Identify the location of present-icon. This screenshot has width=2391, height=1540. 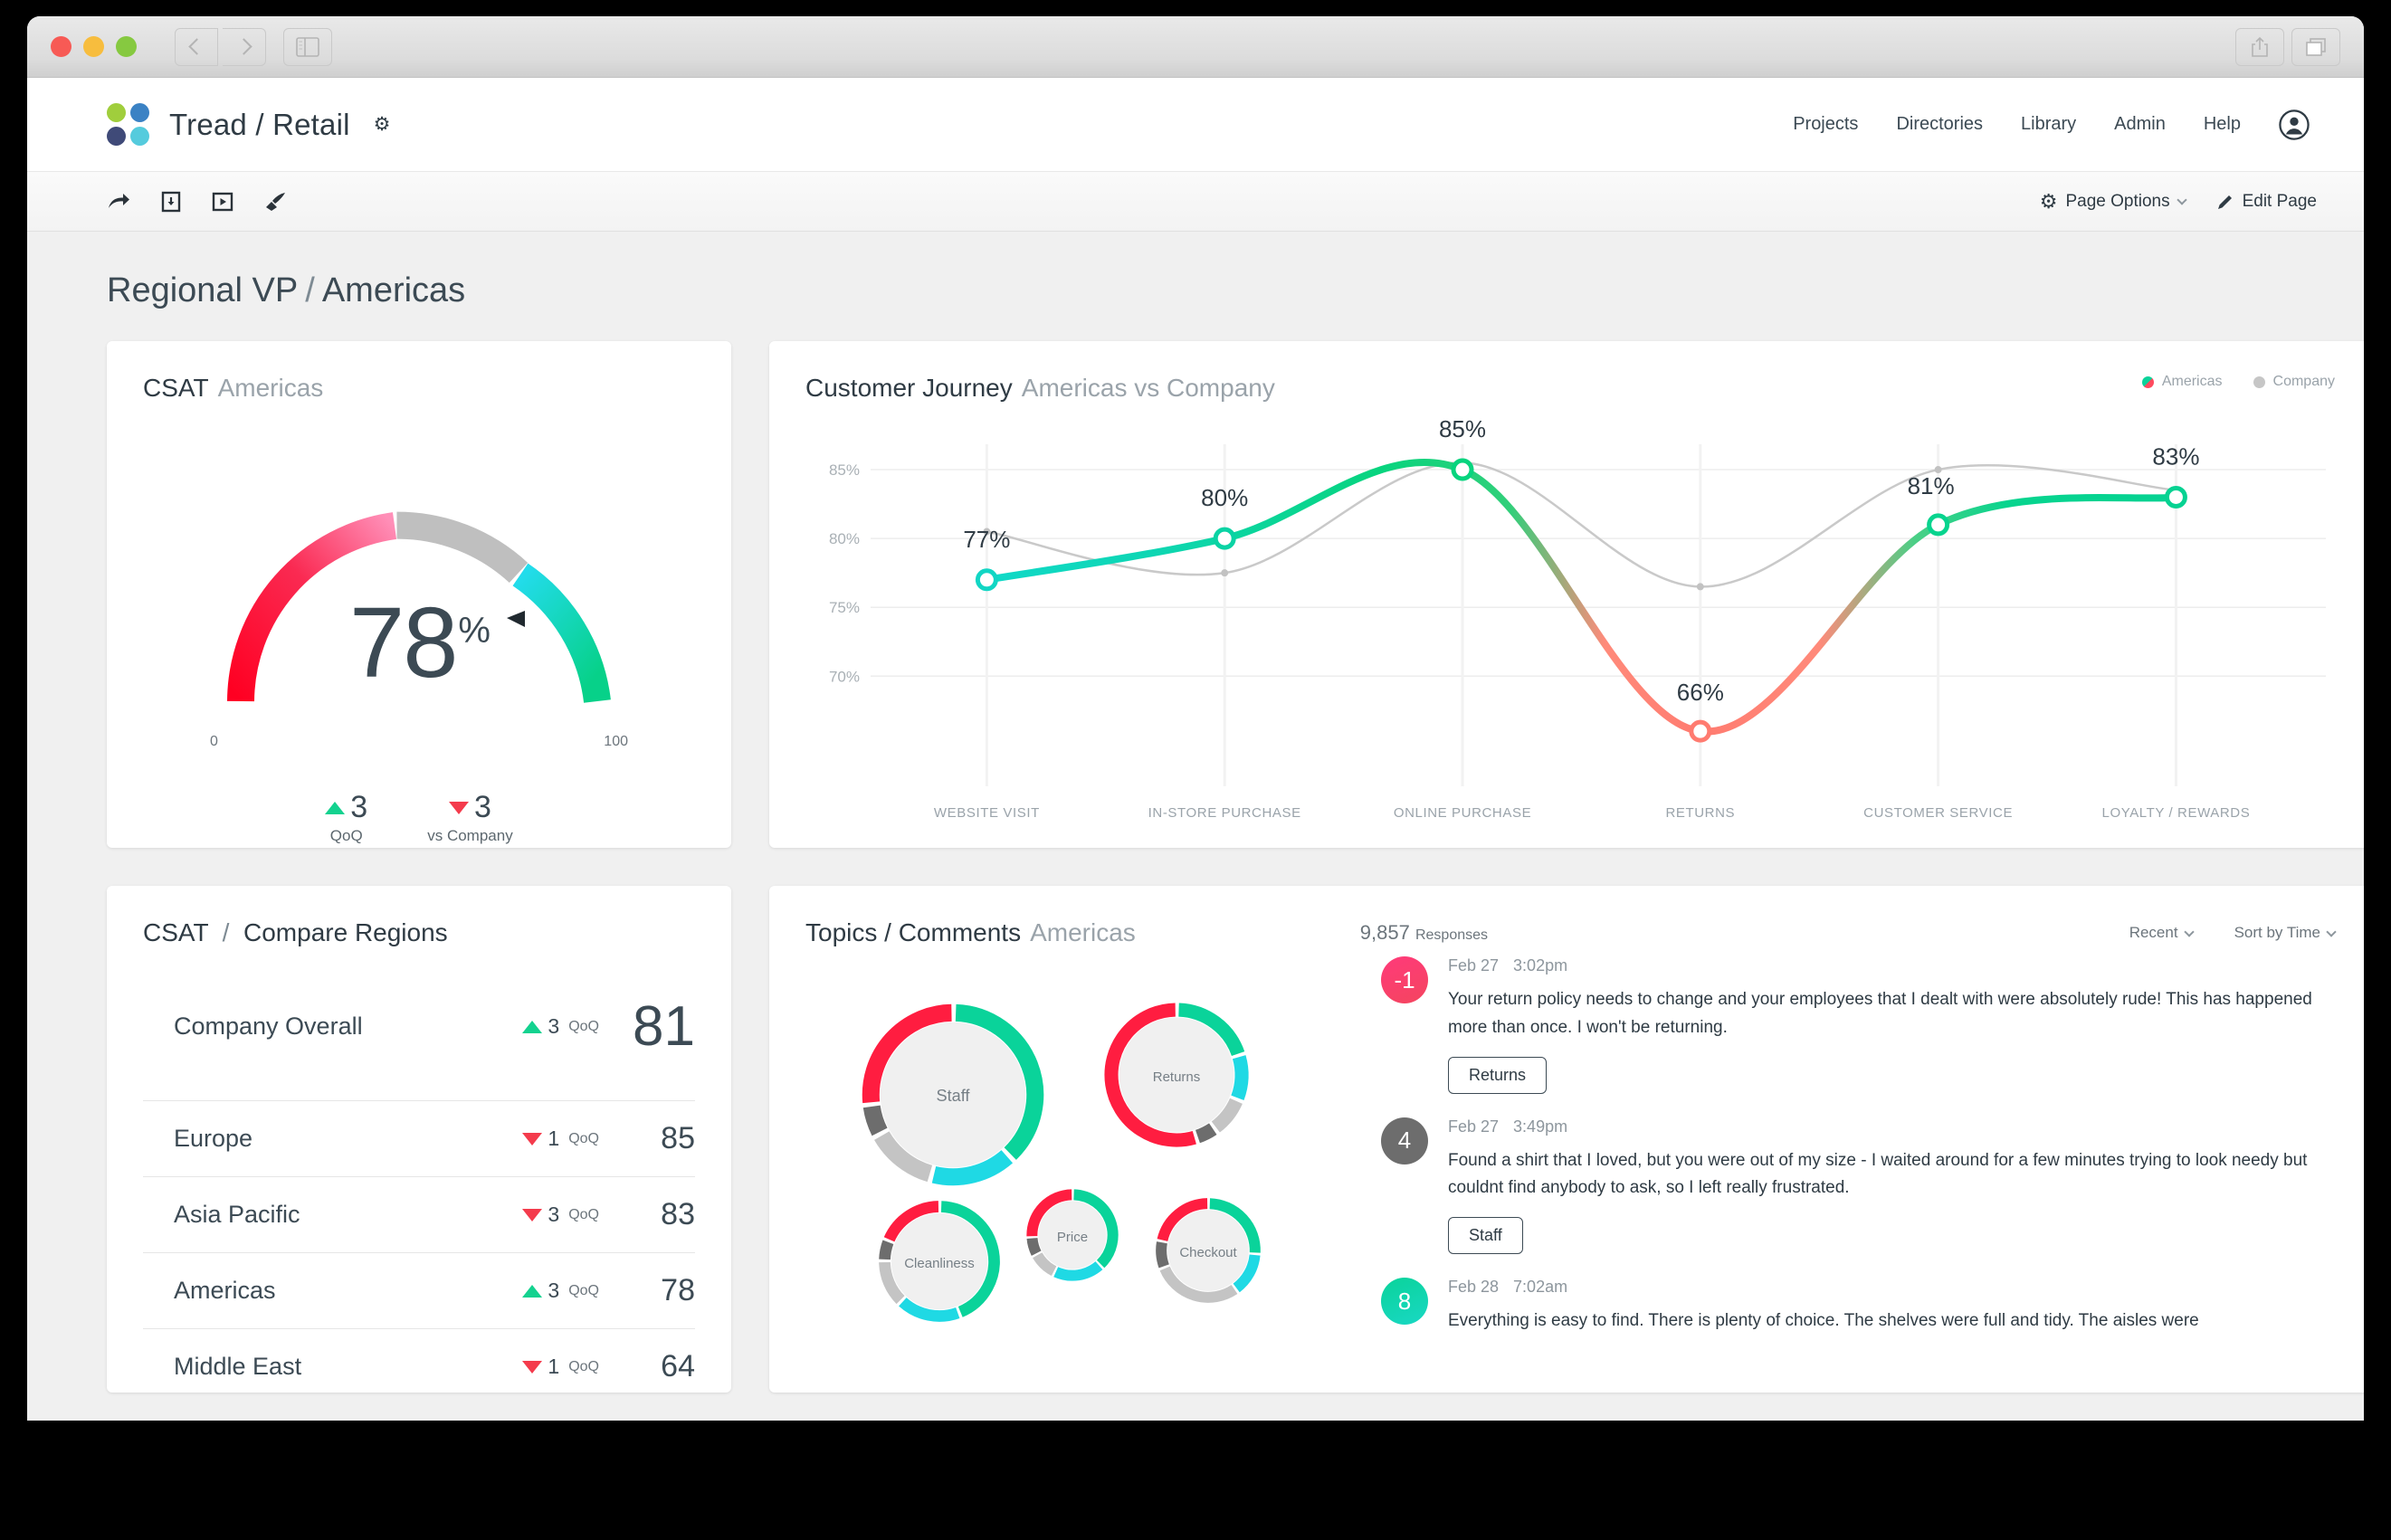
(223, 202).